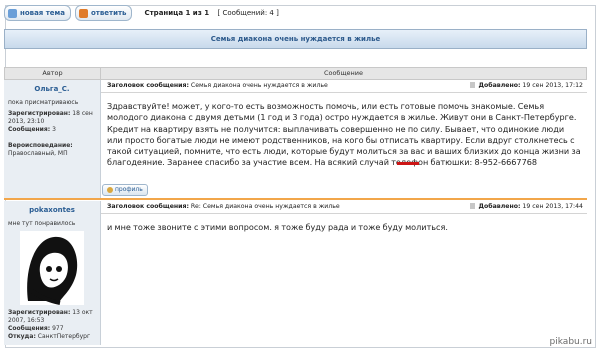 The height and width of the screenshot is (351, 600). I want to click on message-column-header: Сообщение, so click(343, 73).